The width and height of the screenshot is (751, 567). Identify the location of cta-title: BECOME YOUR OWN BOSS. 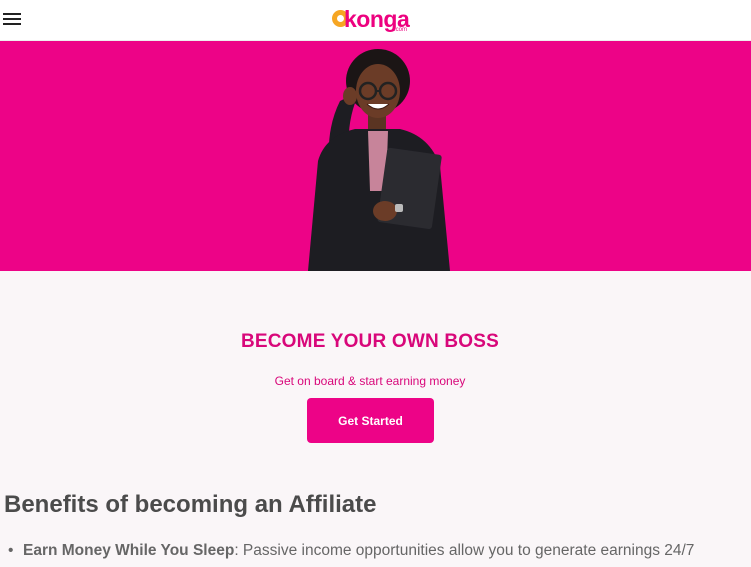
(370, 341).